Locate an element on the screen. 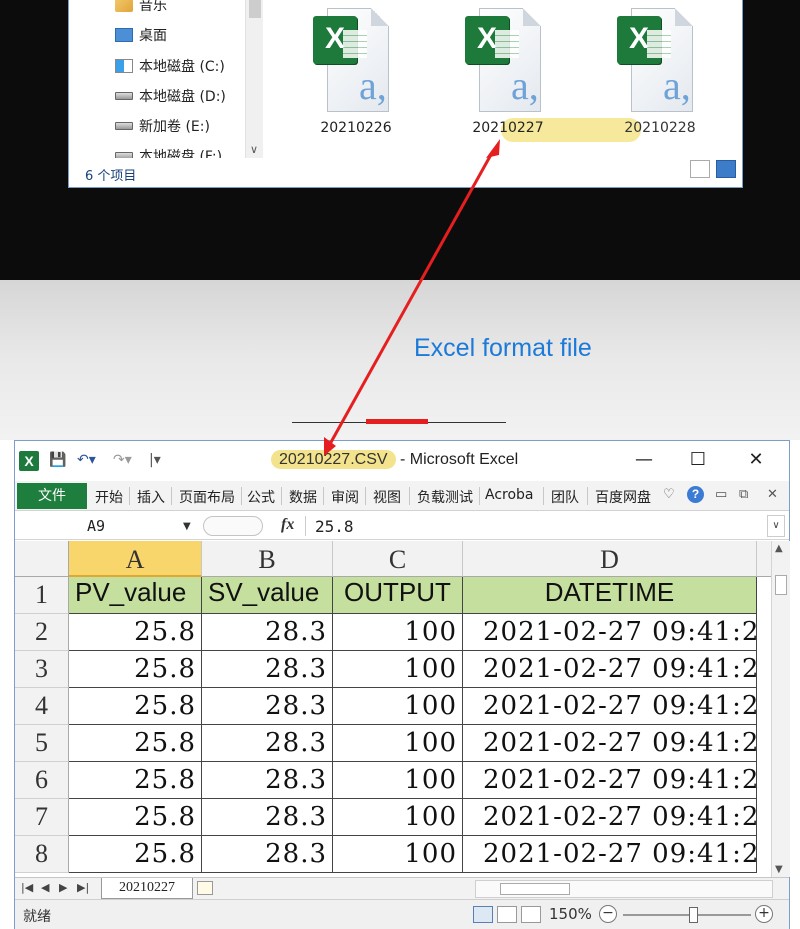  large-icons-view-icon is located at coordinates (726, 169).